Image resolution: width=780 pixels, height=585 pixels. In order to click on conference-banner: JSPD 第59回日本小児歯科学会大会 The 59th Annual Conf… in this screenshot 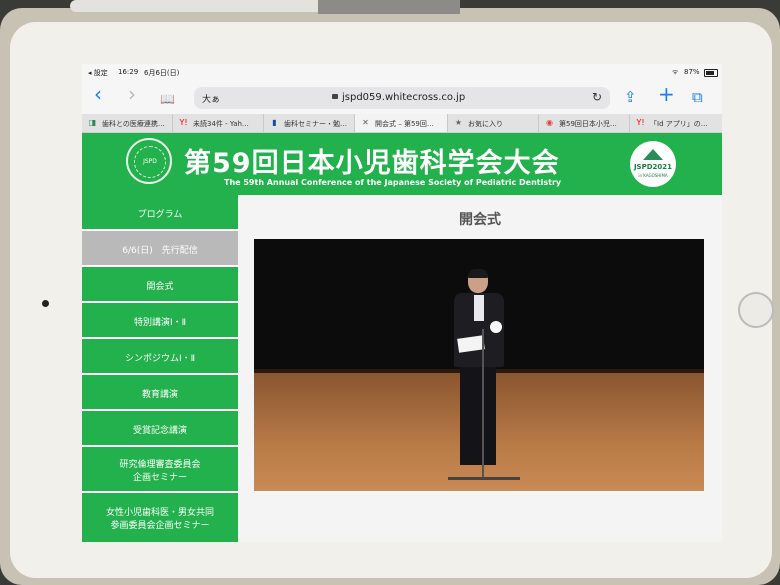, I will do `click(402, 164)`.